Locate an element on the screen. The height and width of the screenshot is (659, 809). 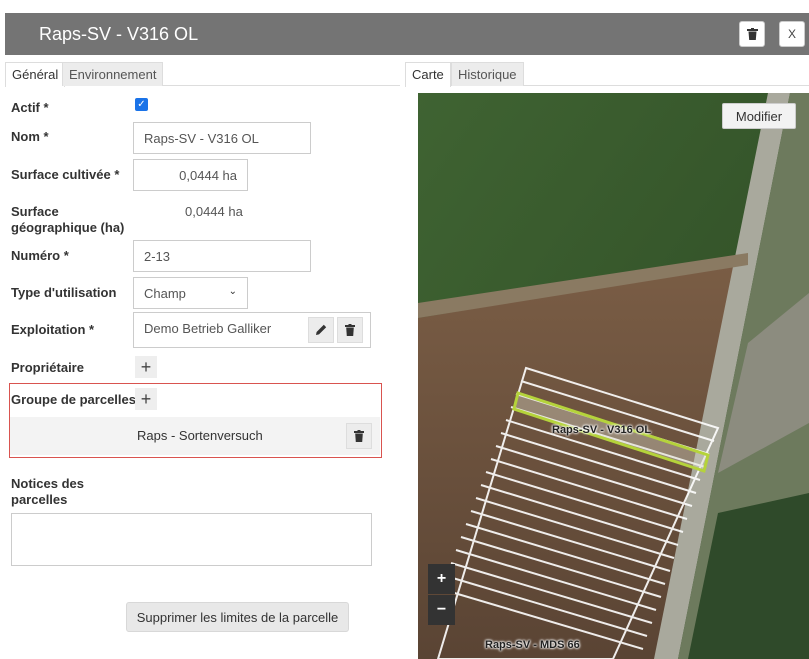
actif-label: Actif * is located at coordinates (30, 107).